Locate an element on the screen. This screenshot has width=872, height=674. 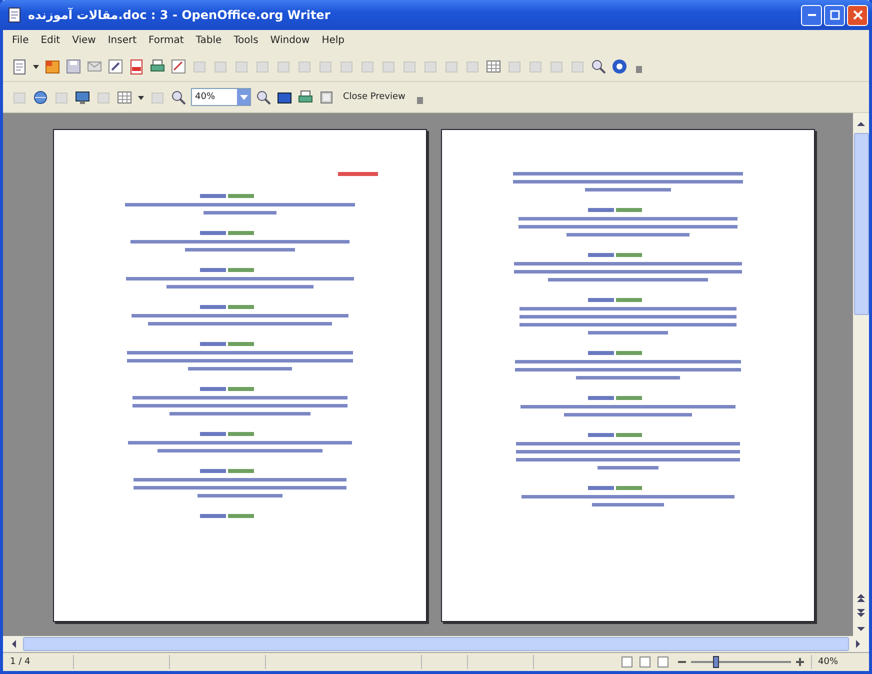
menu-item: Insert is located at coordinates (122, 40).